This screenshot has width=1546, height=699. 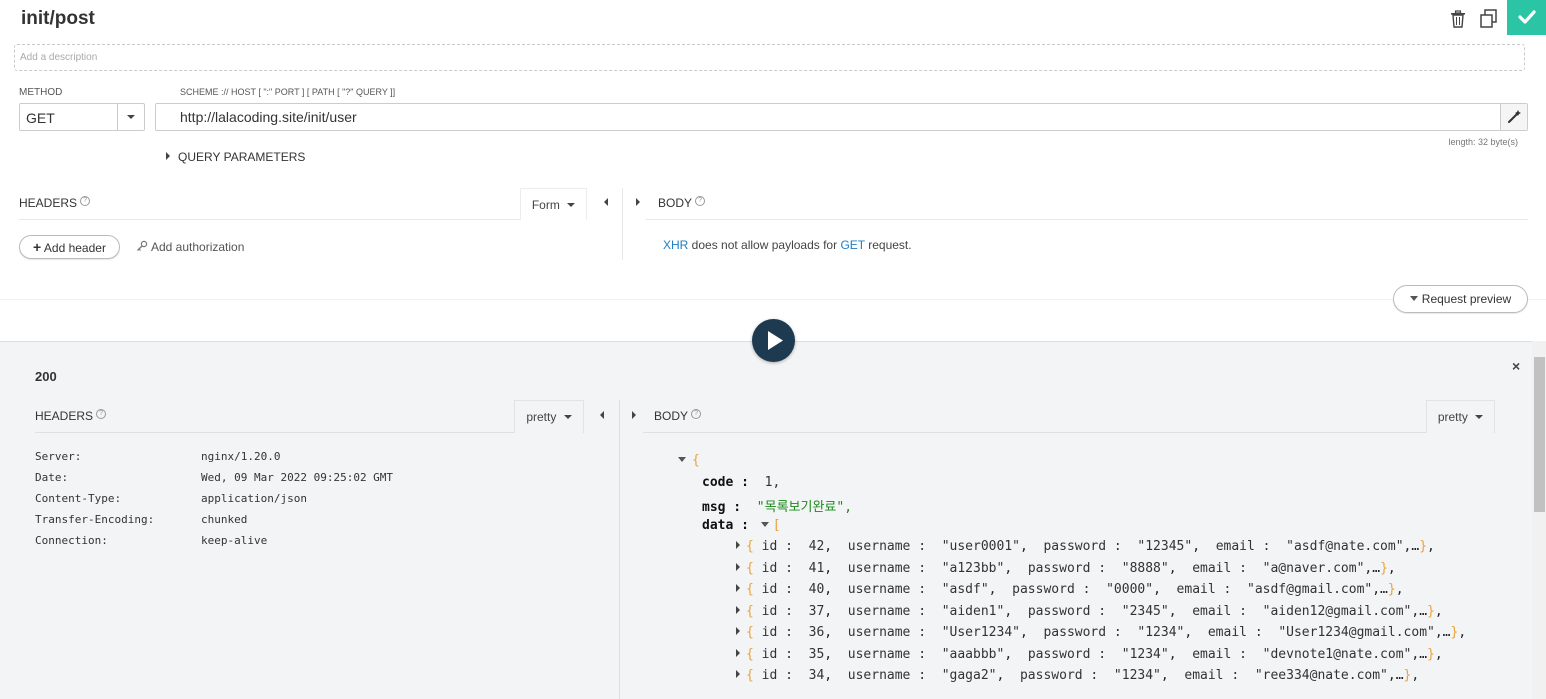 What do you see at coordinates (41, 92) in the screenshot?
I see `method-label: METHOD` at bounding box center [41, 92].